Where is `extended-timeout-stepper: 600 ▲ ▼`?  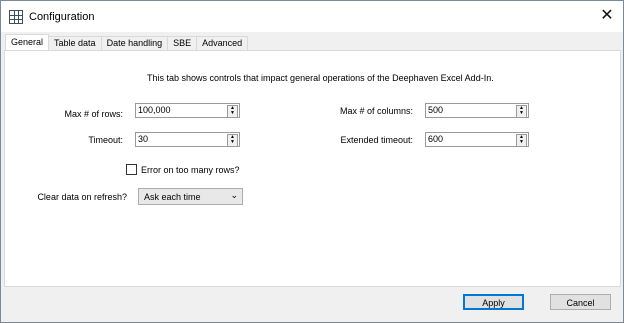
extended-timeout-stepper: 600 ▲ ▼ is located at coordinates (477, 139).